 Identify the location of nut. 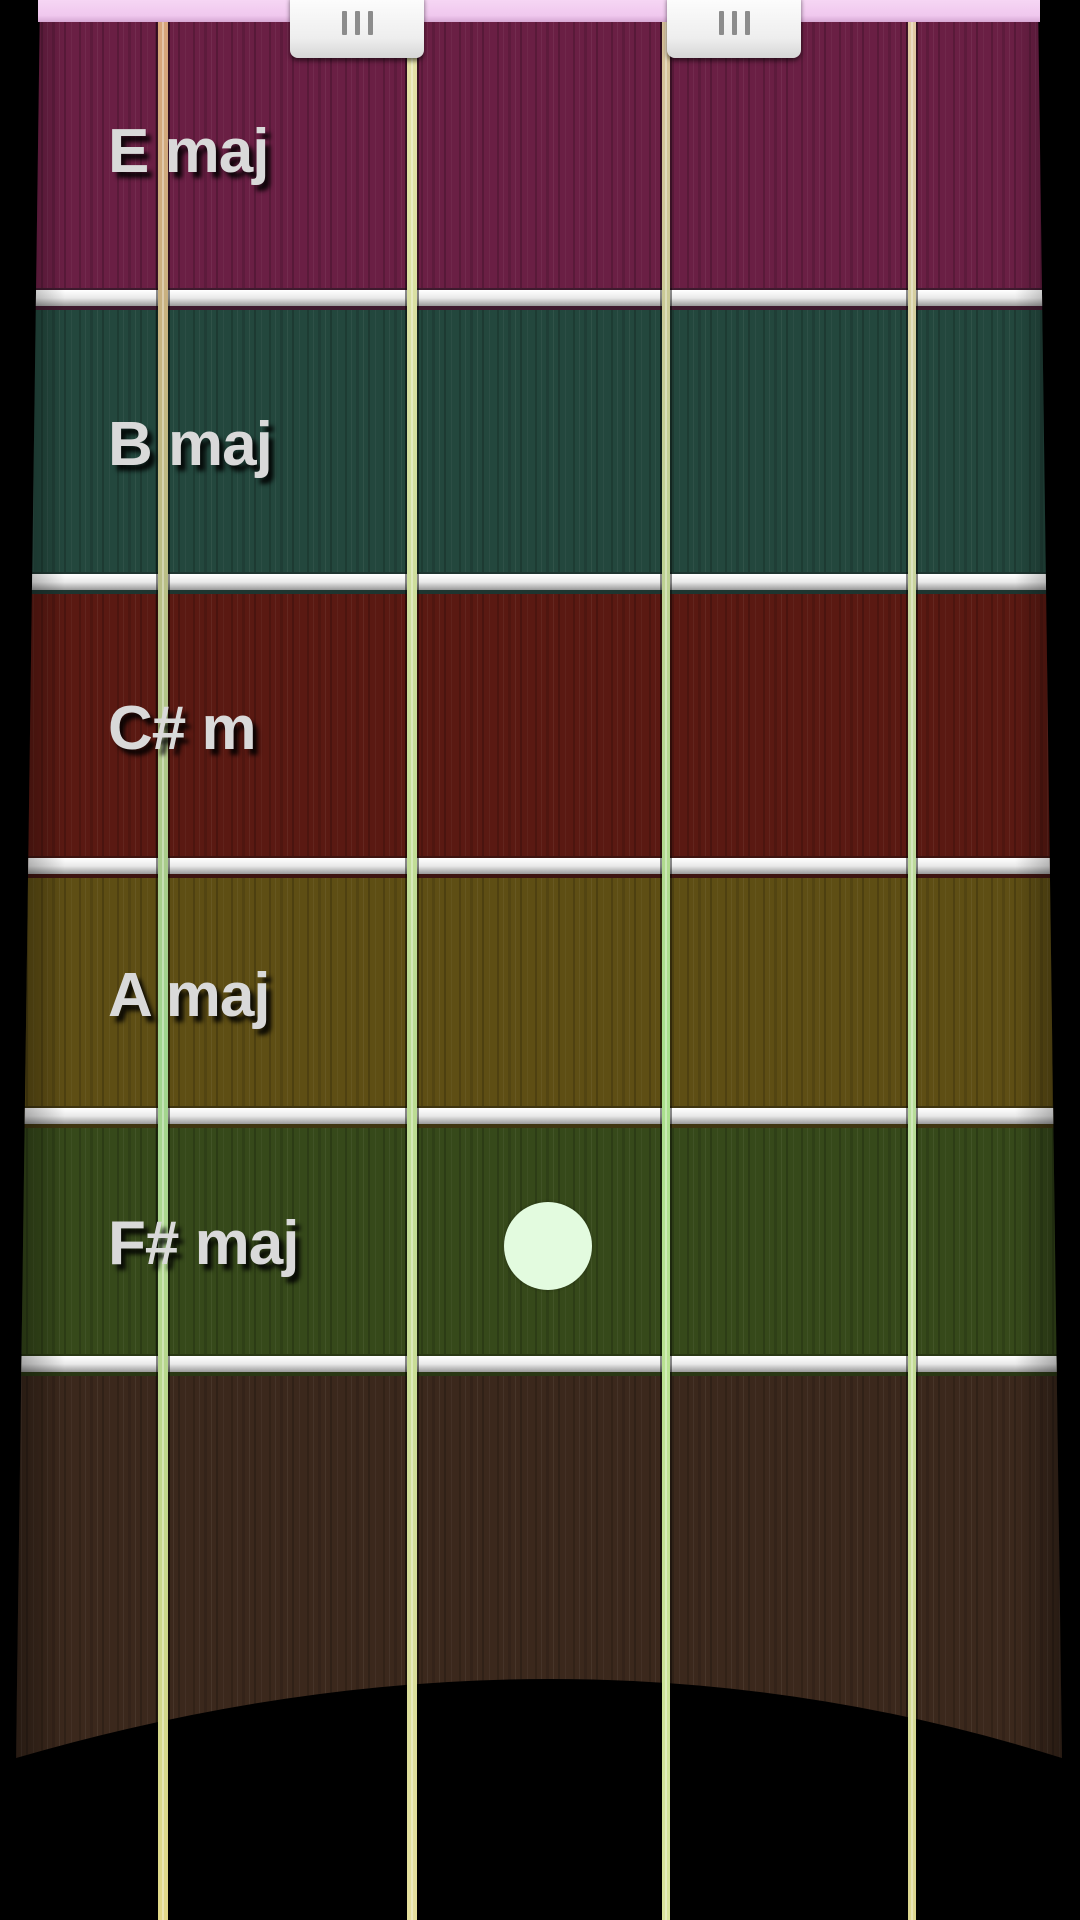
(539, 11).